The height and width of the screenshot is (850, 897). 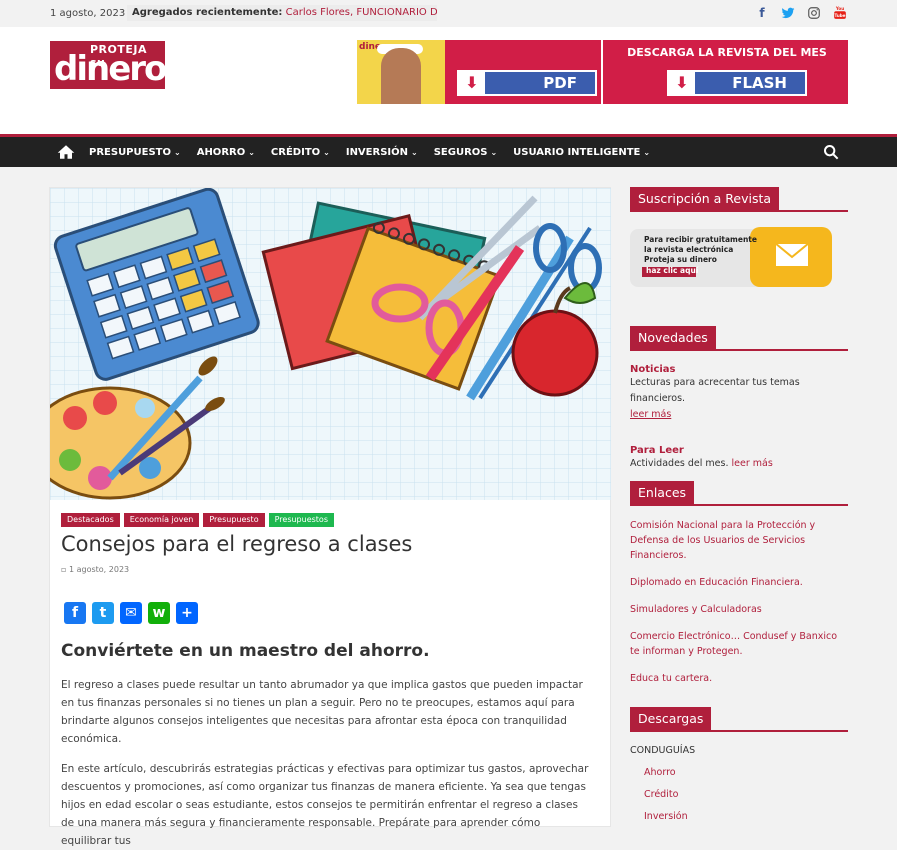 I want to click on tag-destacados: Destacados, so click(x=90, y=520).